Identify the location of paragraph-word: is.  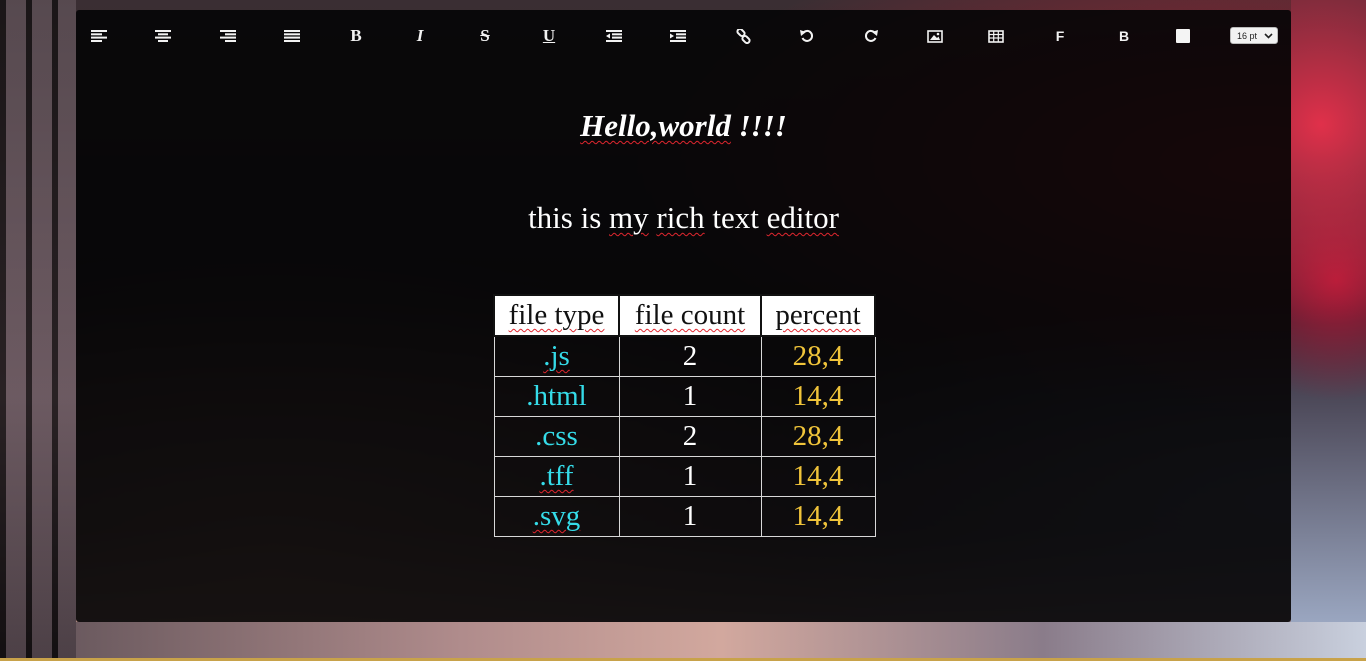
(591, 217).